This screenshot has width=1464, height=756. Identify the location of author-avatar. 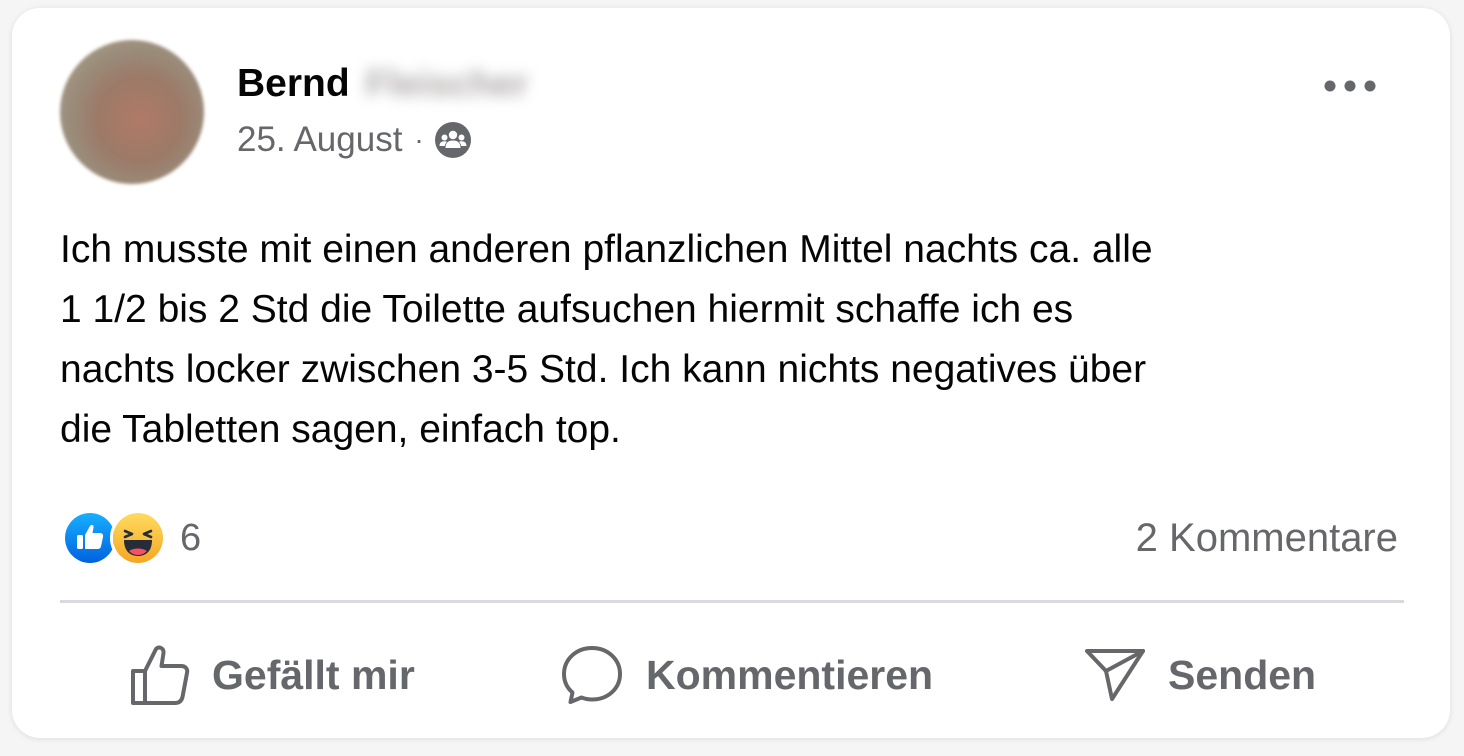
(132, 112).